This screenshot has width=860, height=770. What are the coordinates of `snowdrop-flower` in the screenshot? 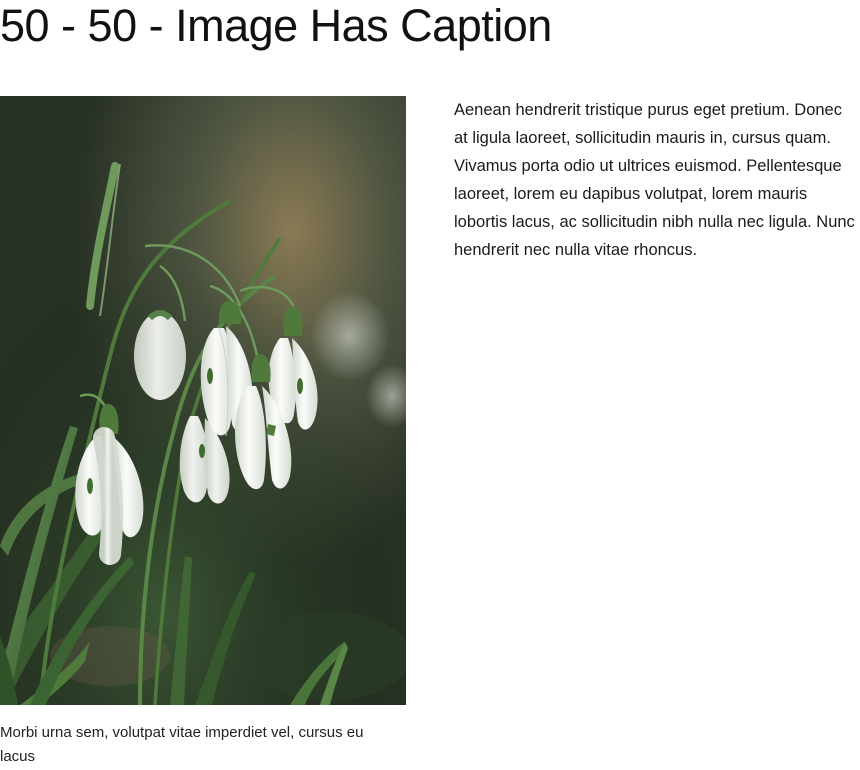 It's located at (160, 355).